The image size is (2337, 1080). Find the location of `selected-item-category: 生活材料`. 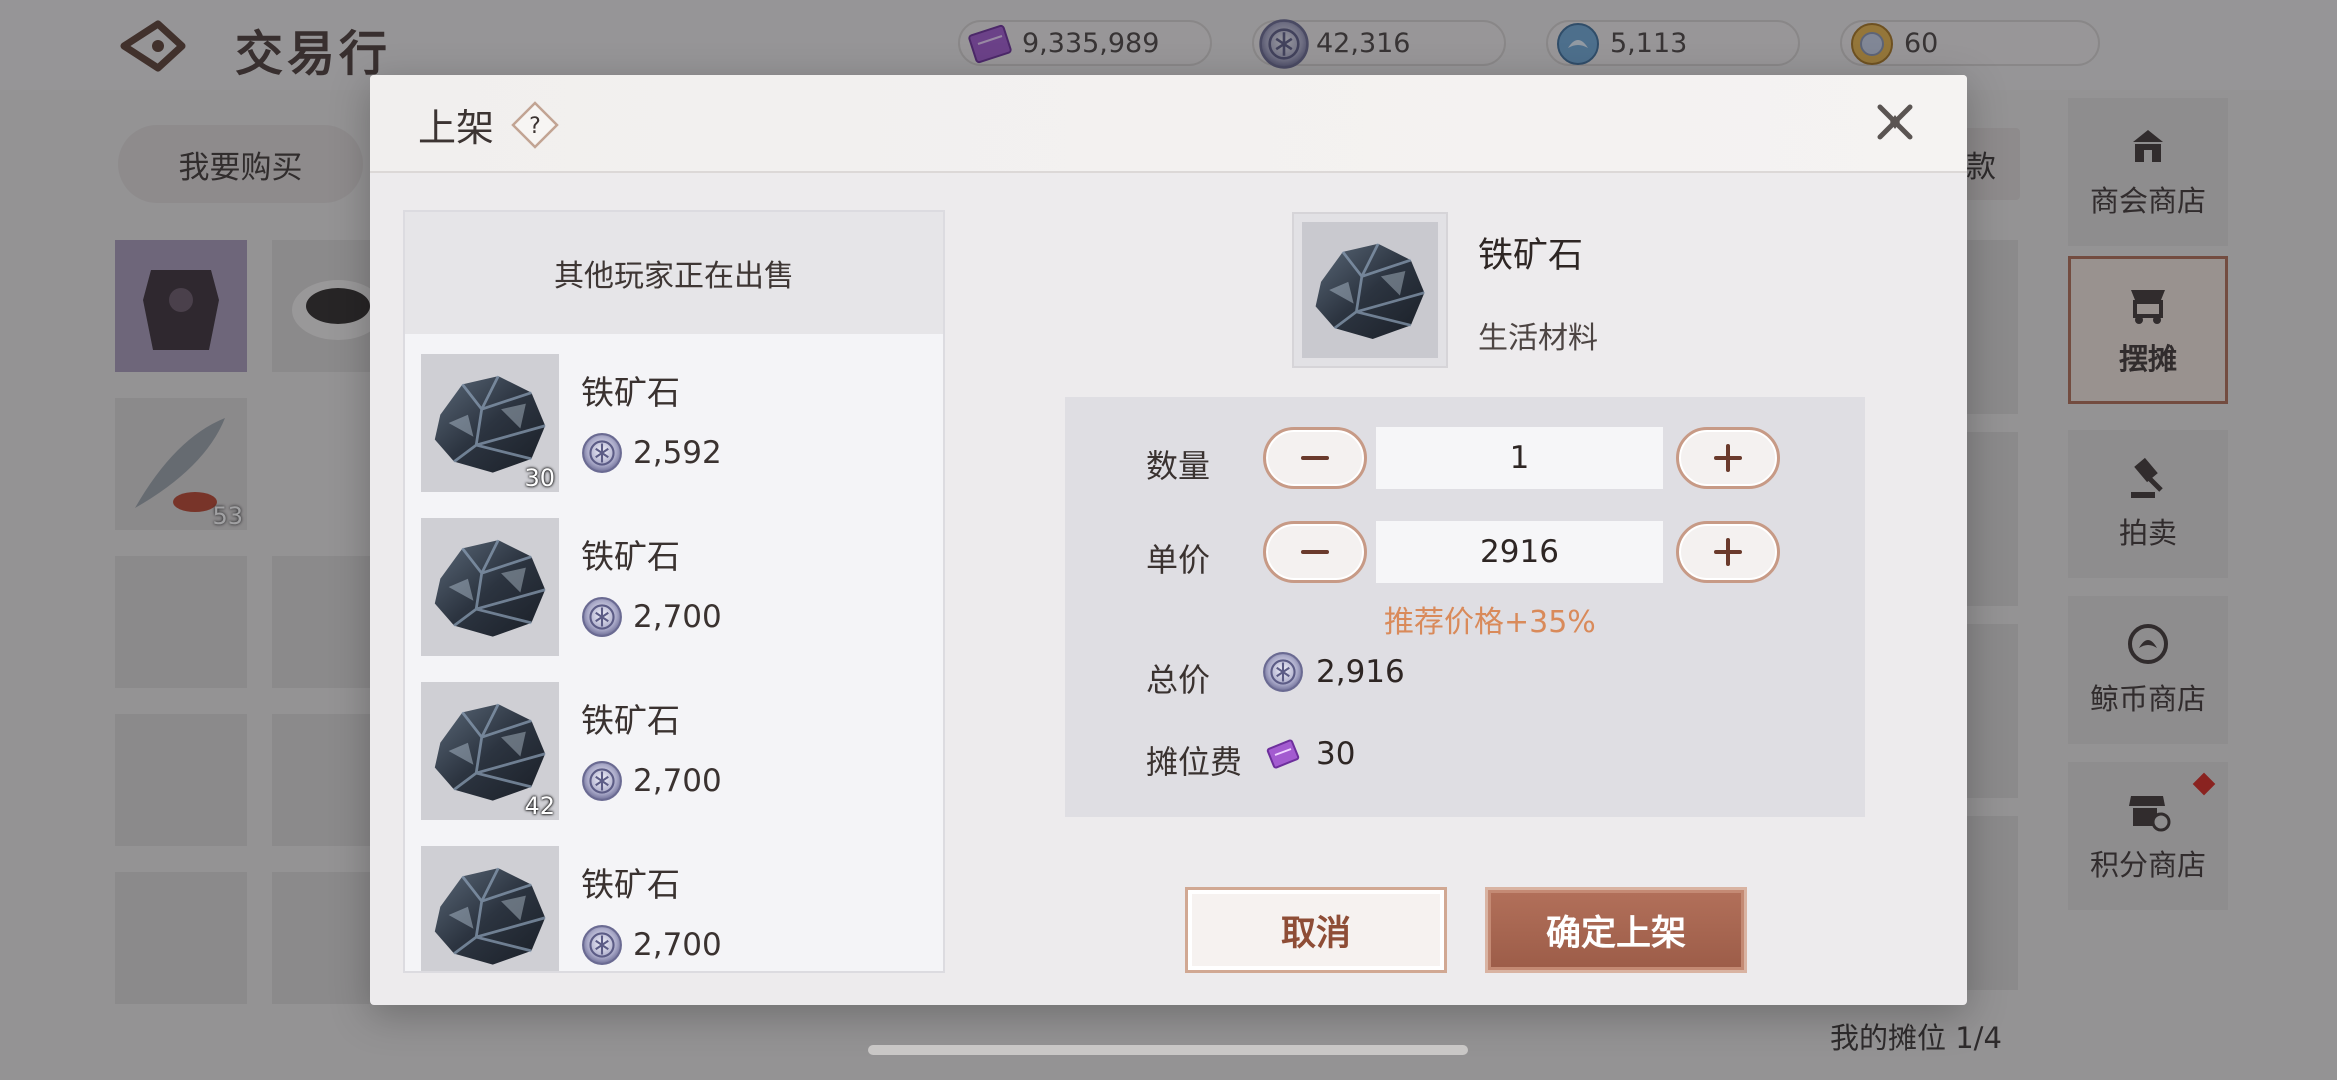

selected-item-category: 生活材料 is located at coordinates (1538, 338).